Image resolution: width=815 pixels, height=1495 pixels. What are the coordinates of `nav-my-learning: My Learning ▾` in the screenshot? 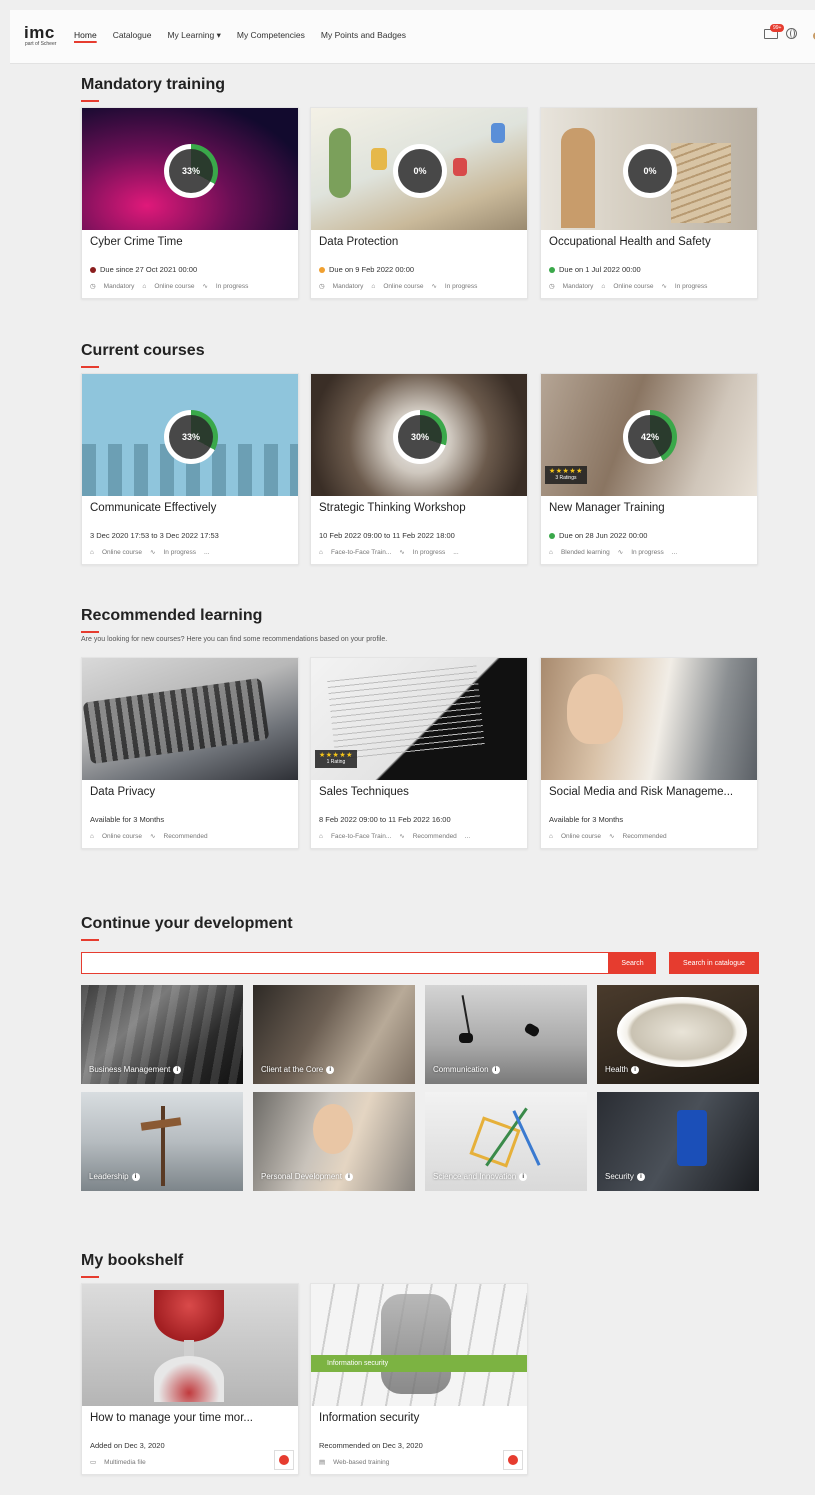 It's located at (193, 35).